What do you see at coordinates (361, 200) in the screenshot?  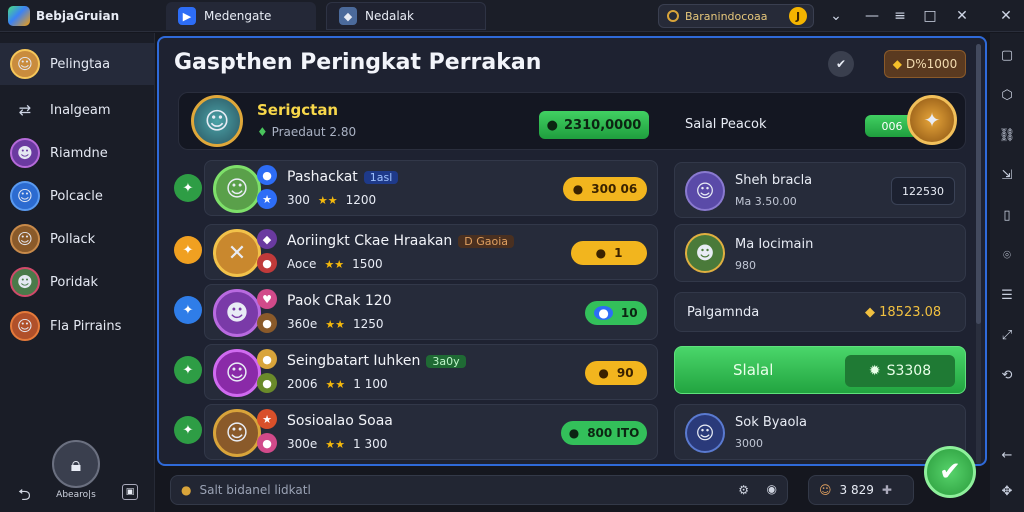 I see `player-stat2: 1200` at bounding box center [361, 200].